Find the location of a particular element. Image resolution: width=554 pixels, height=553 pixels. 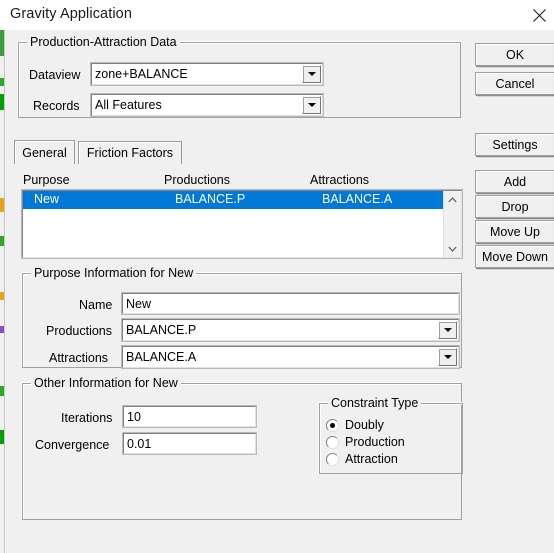

iterations-label: Iterations is located at coordinates (87, 418).